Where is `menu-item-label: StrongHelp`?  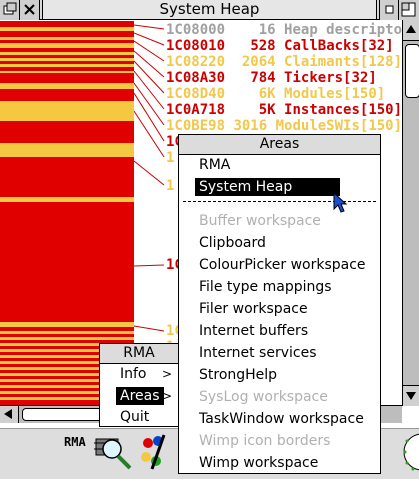
menu-item-label: StrongHelp is located at coordinates (238, 375).